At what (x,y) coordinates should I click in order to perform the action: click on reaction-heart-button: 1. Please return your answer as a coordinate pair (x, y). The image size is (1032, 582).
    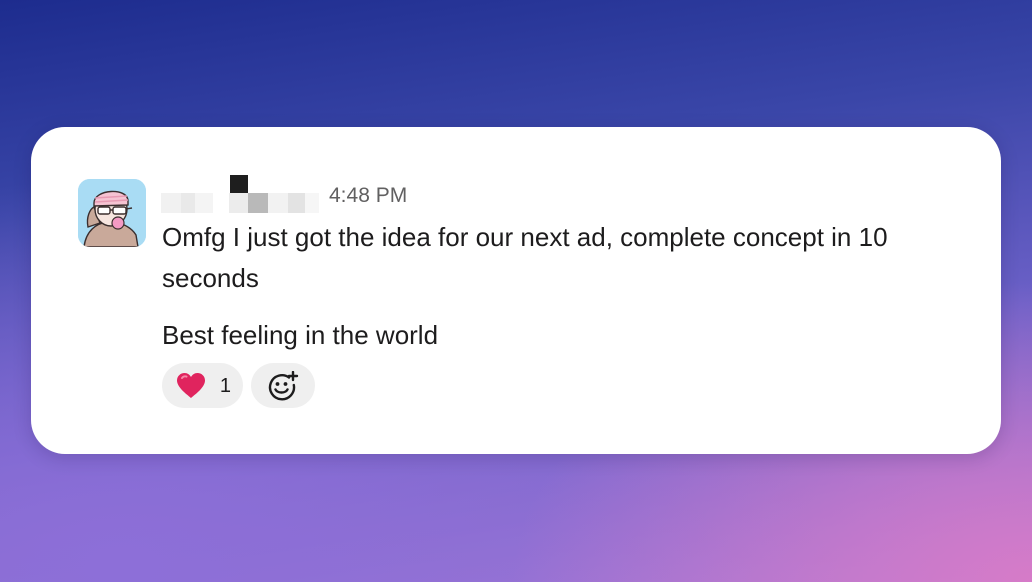
    Looking at the image, I should click on (202, 385).